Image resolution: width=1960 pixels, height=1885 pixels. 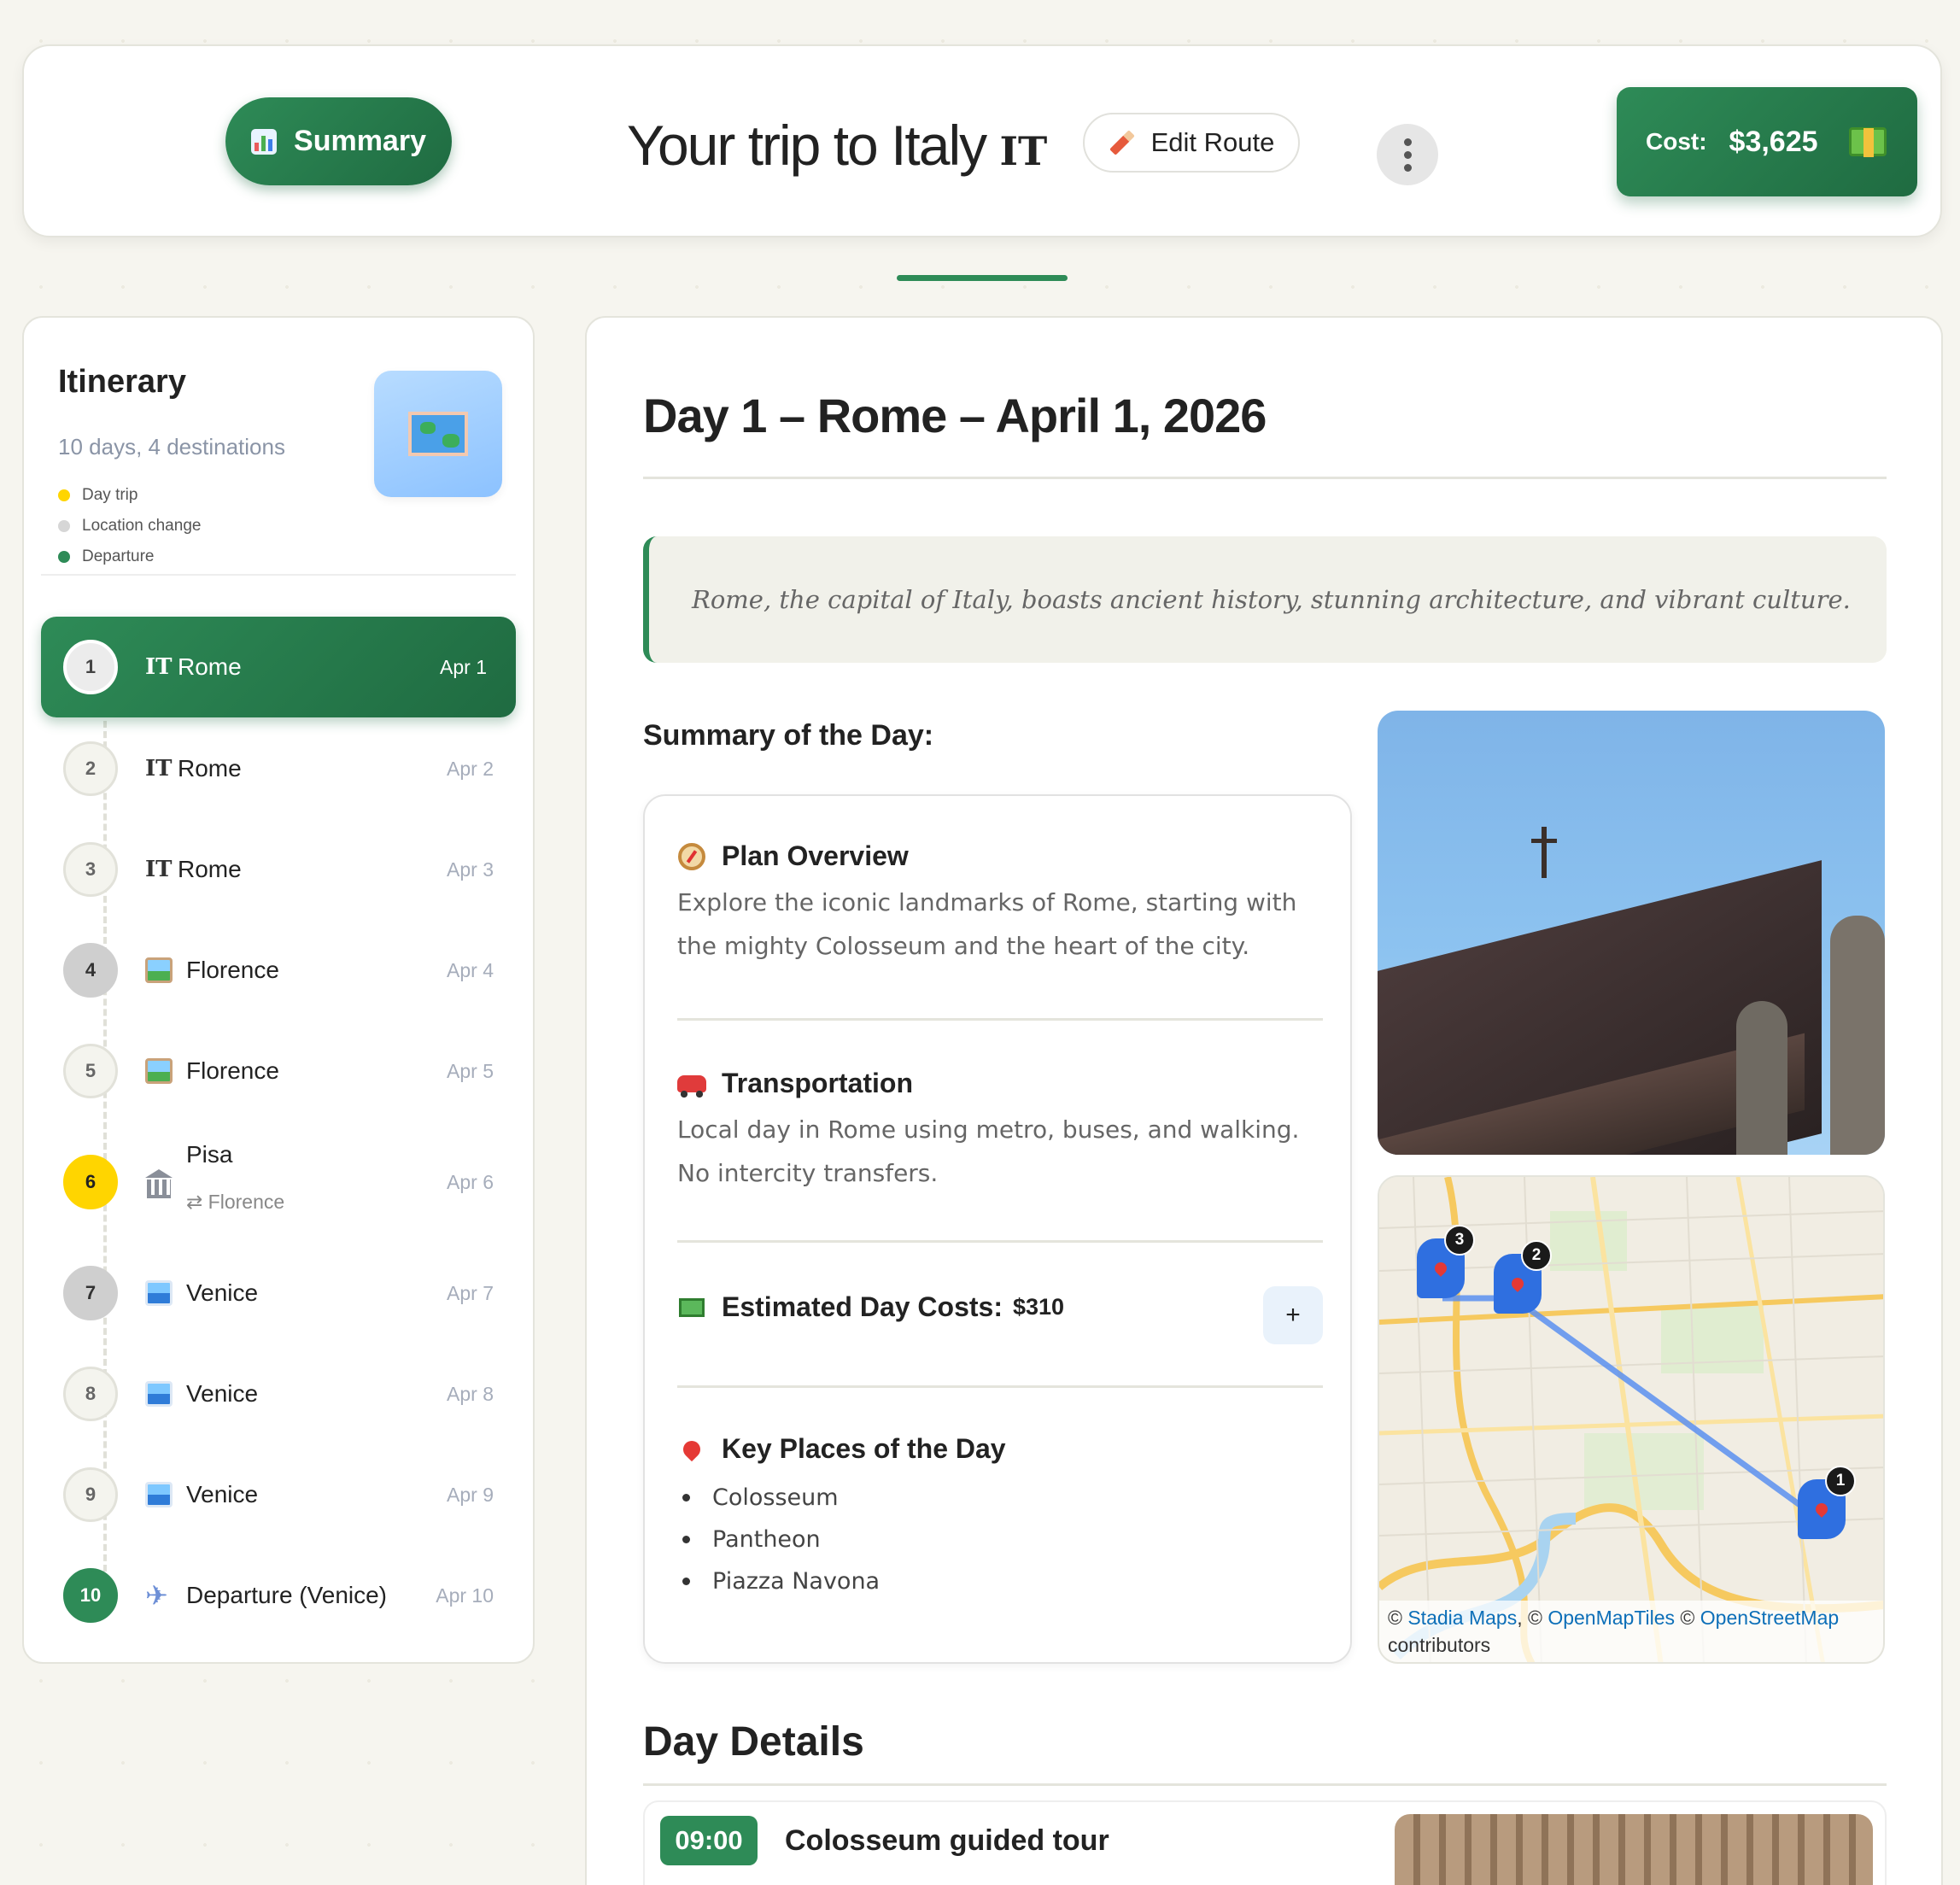 I want to click on list-item: Colosseum, so click(x=1000, y=1498).